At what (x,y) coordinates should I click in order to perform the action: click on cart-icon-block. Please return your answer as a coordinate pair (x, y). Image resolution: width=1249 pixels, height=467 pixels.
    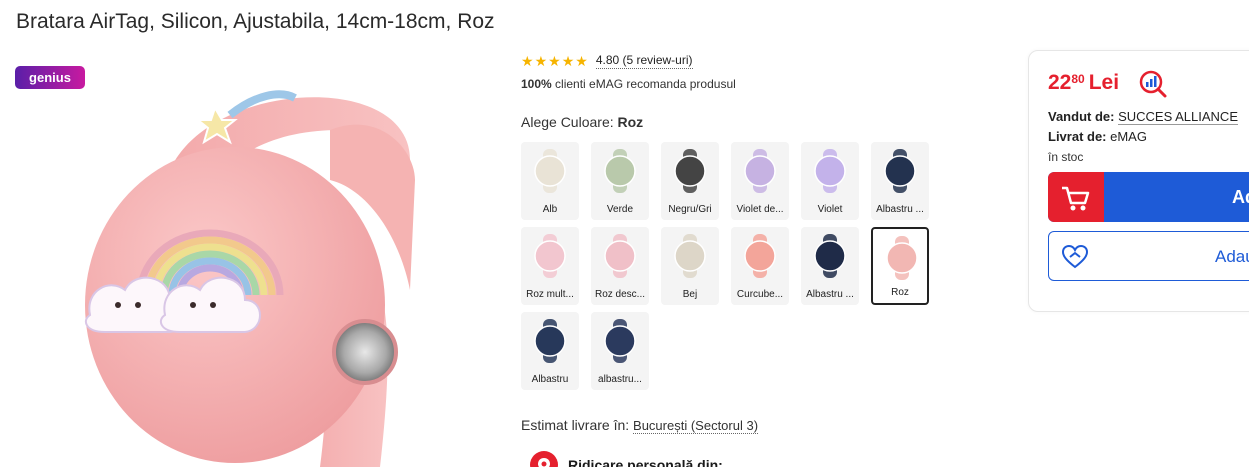
    Looking at the image, I should click on (1076, 197).